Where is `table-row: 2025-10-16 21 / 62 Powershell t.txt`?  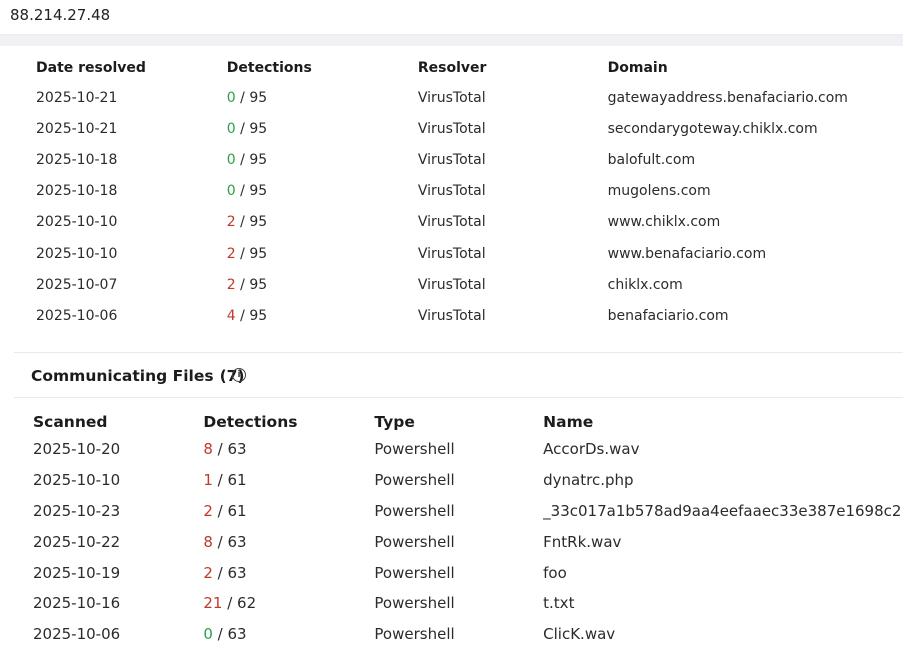 table-row: 2025-10-16 21 / 62 Powershell t.txt is located at coordinates (468, 603).